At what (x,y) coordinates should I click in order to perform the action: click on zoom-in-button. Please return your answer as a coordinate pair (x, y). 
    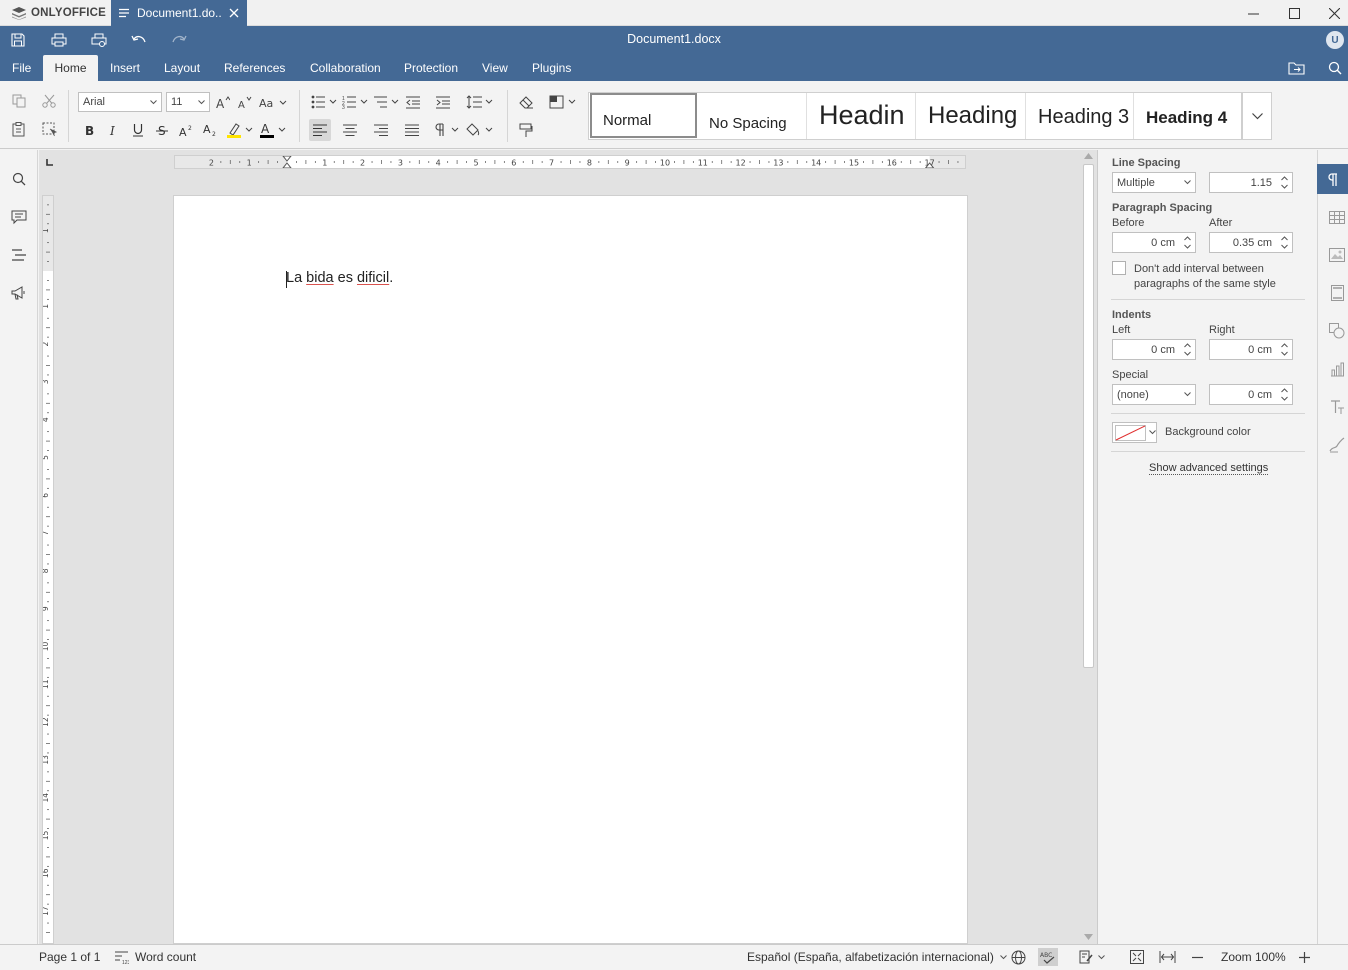
    Looking at the image, I should click on (1304, 957).